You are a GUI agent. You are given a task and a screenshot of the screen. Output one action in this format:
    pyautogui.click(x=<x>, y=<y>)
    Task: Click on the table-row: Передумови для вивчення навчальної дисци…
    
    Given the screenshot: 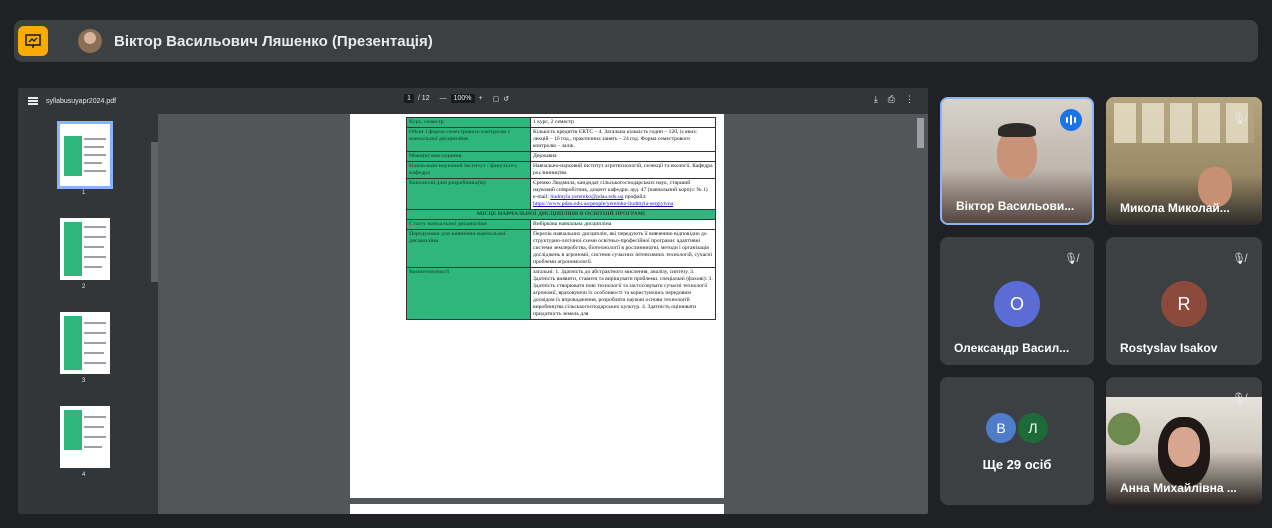 What is the action you would take?
    pyautogui.click(x=561, y=248)
    